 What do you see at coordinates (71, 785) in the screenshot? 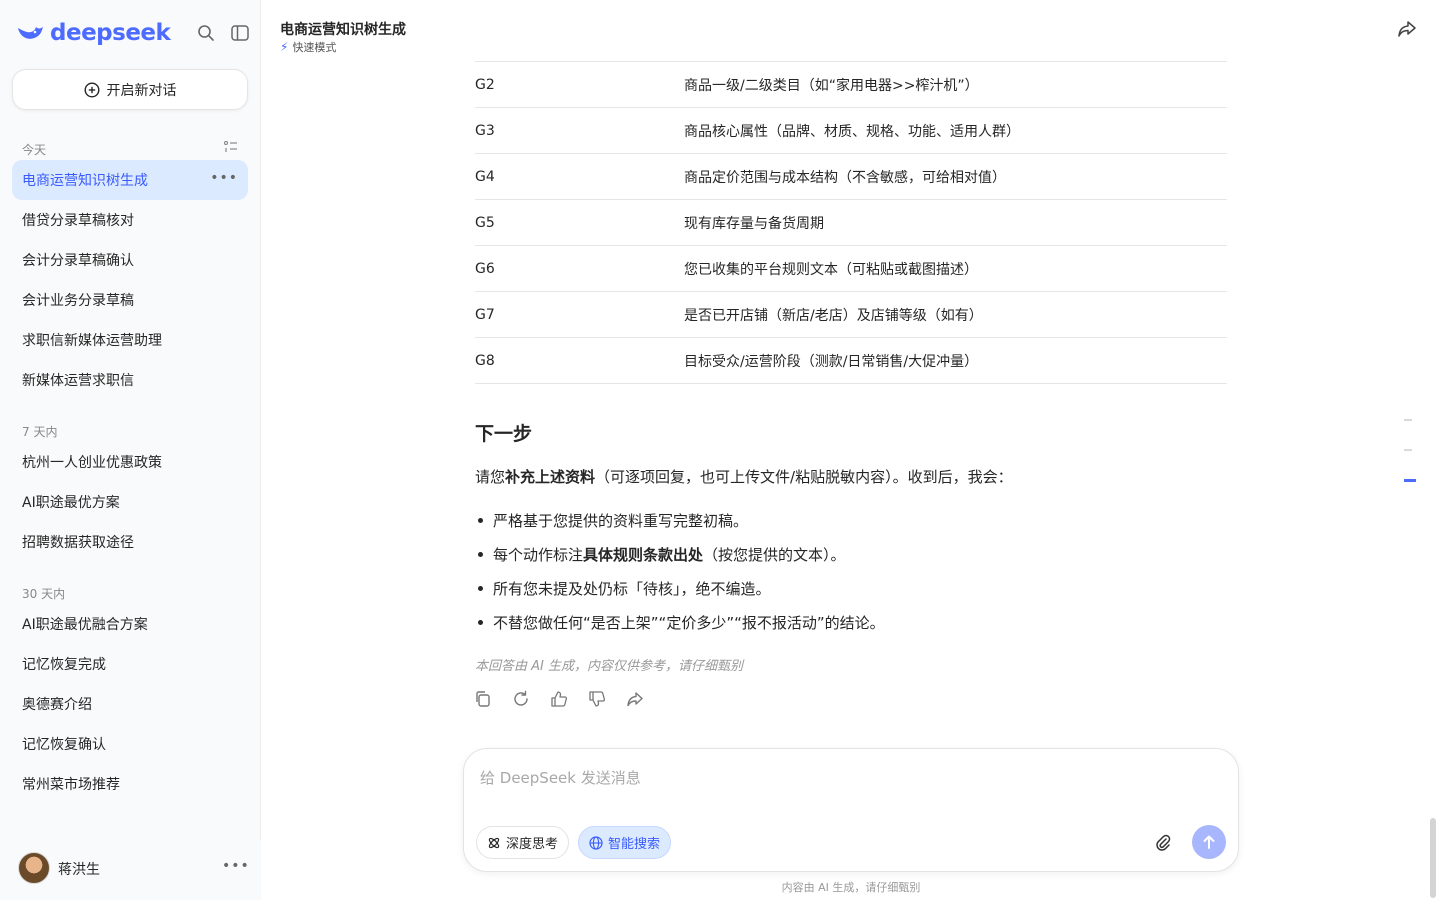
I see `sidebar-item-label: 常州菜市场推荐` at bounding box center [71, 785].